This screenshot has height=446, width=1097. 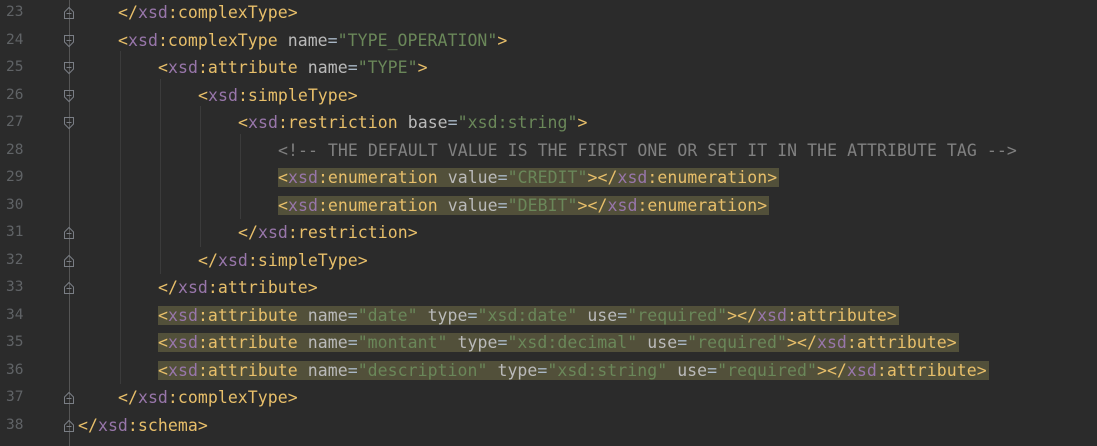 I want to click on line-number: 24, so click(x=15, y=39).